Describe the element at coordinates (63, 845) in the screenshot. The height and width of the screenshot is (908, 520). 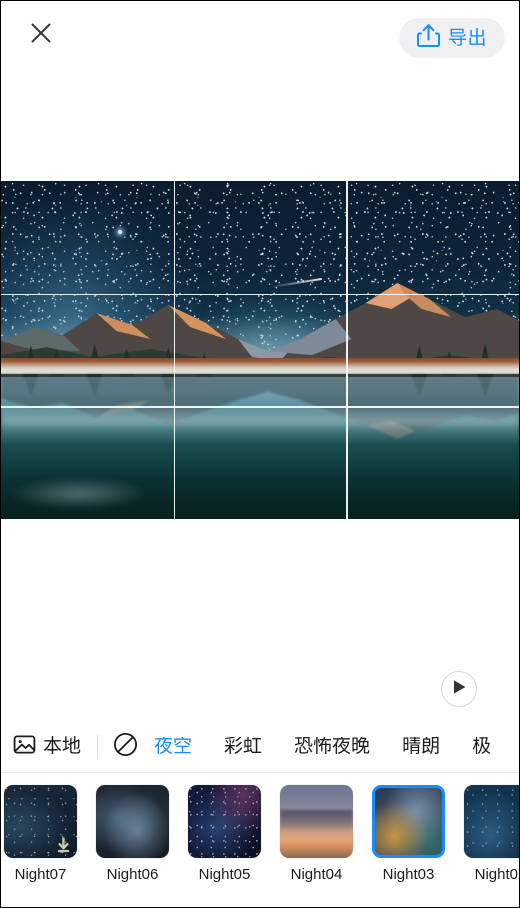
I see `download-icon` at that location.